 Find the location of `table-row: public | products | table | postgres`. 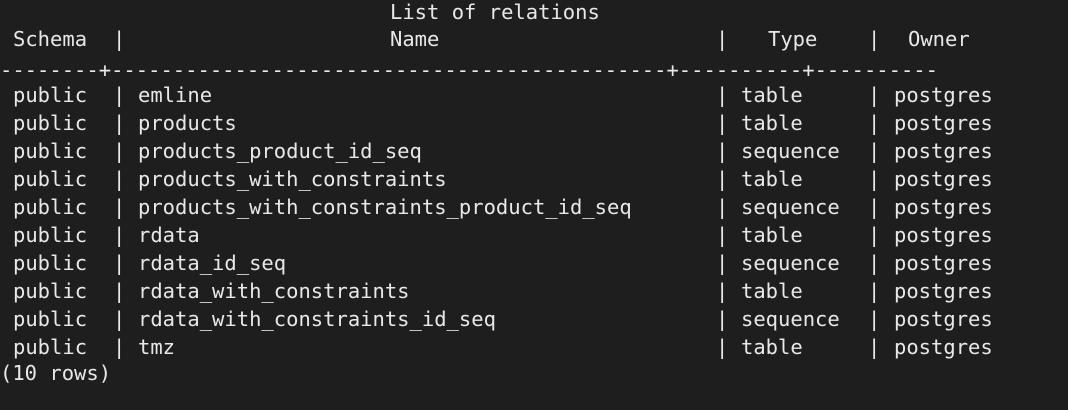

table-row: public | products | table | postgres is located at coordinates (534, 123).